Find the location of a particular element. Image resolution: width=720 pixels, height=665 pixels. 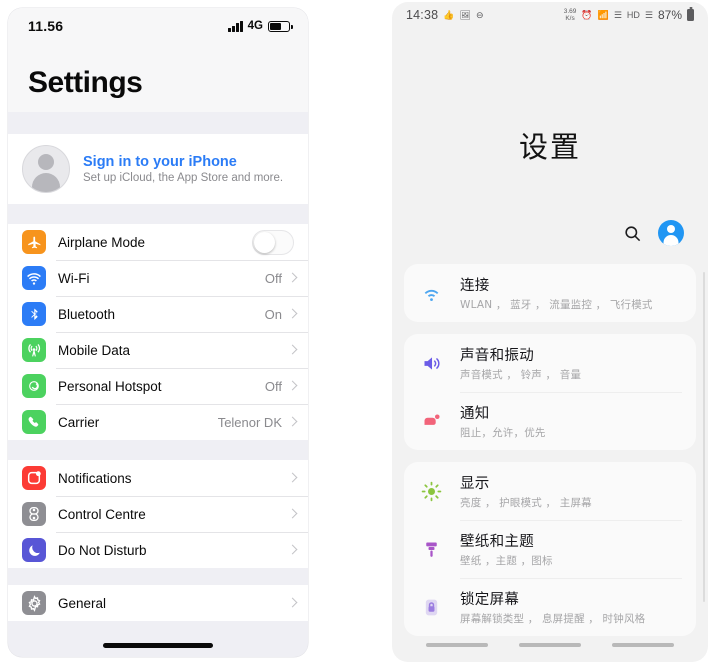

status-bar-time: 11.56 is located at coordinates (46, 26).